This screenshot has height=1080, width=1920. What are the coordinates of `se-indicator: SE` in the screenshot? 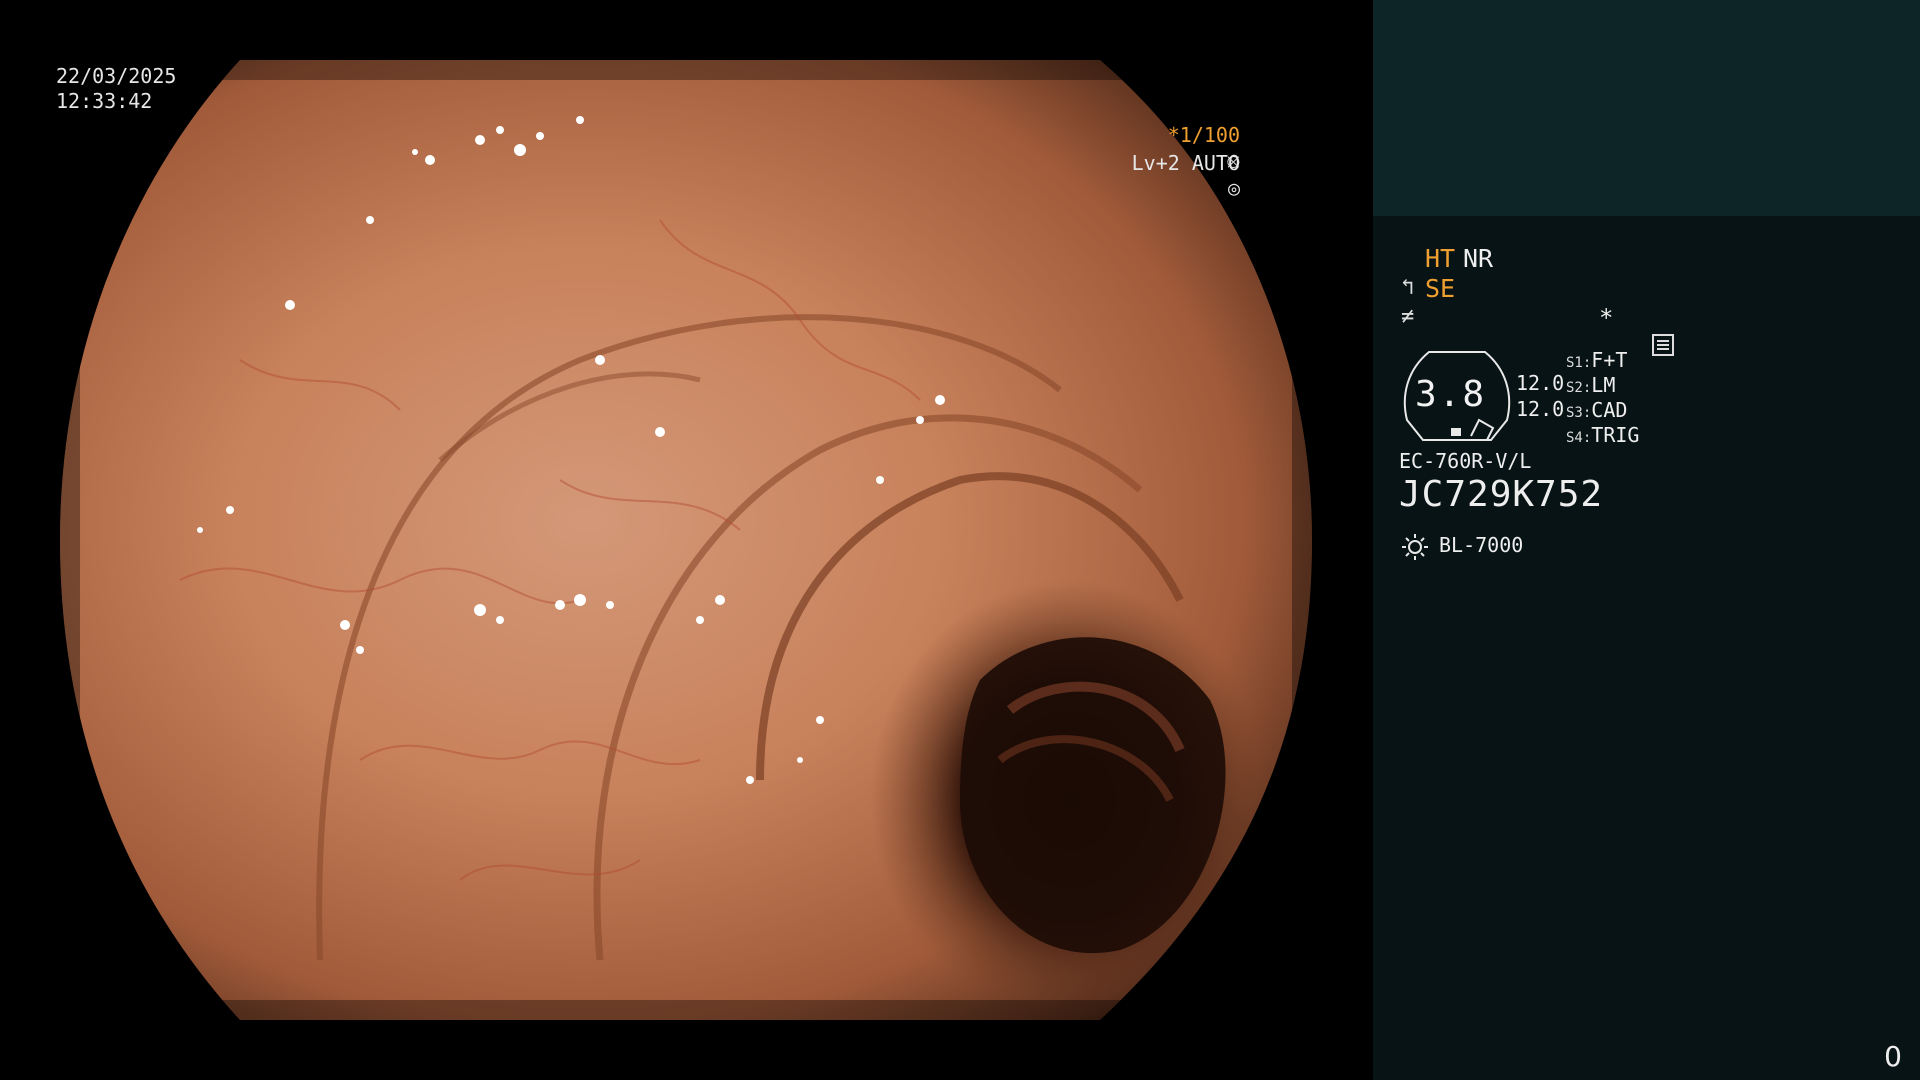 It's located at (1440, 288).